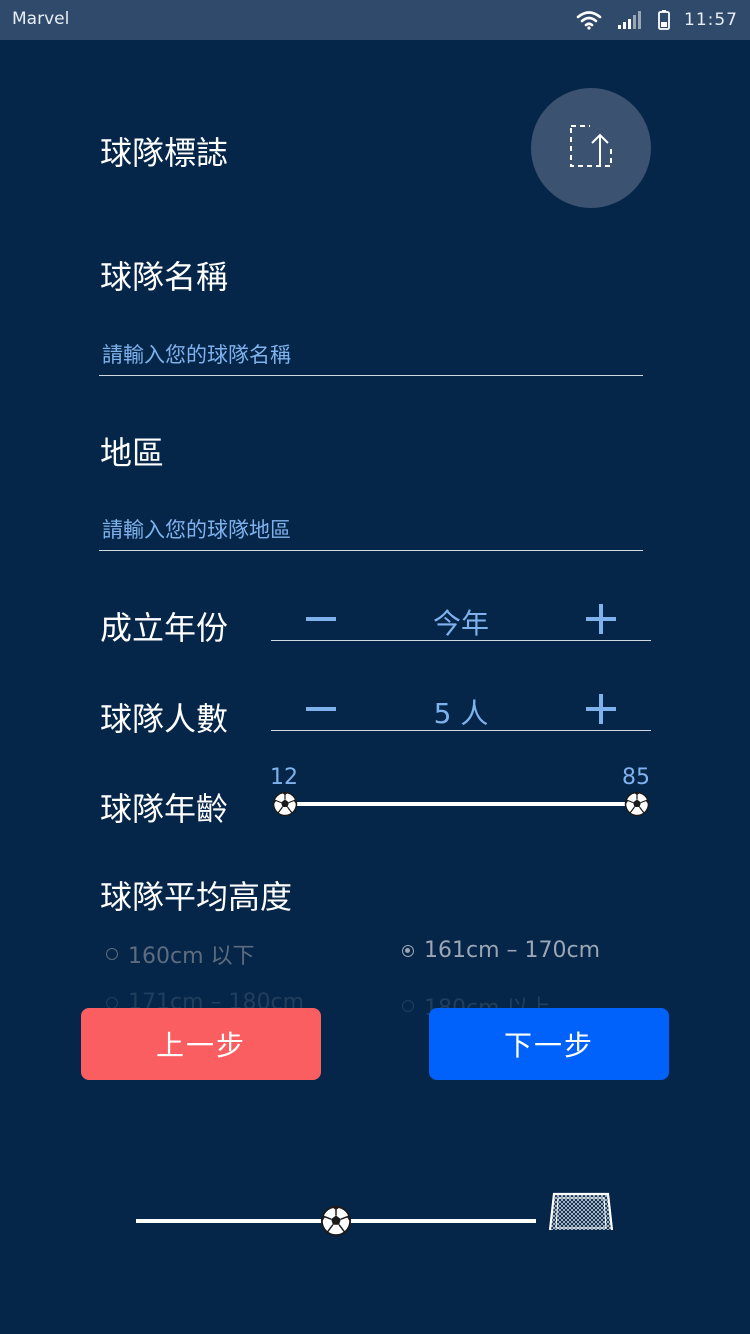  I want to click on members-increment-button, so click(601, 709).